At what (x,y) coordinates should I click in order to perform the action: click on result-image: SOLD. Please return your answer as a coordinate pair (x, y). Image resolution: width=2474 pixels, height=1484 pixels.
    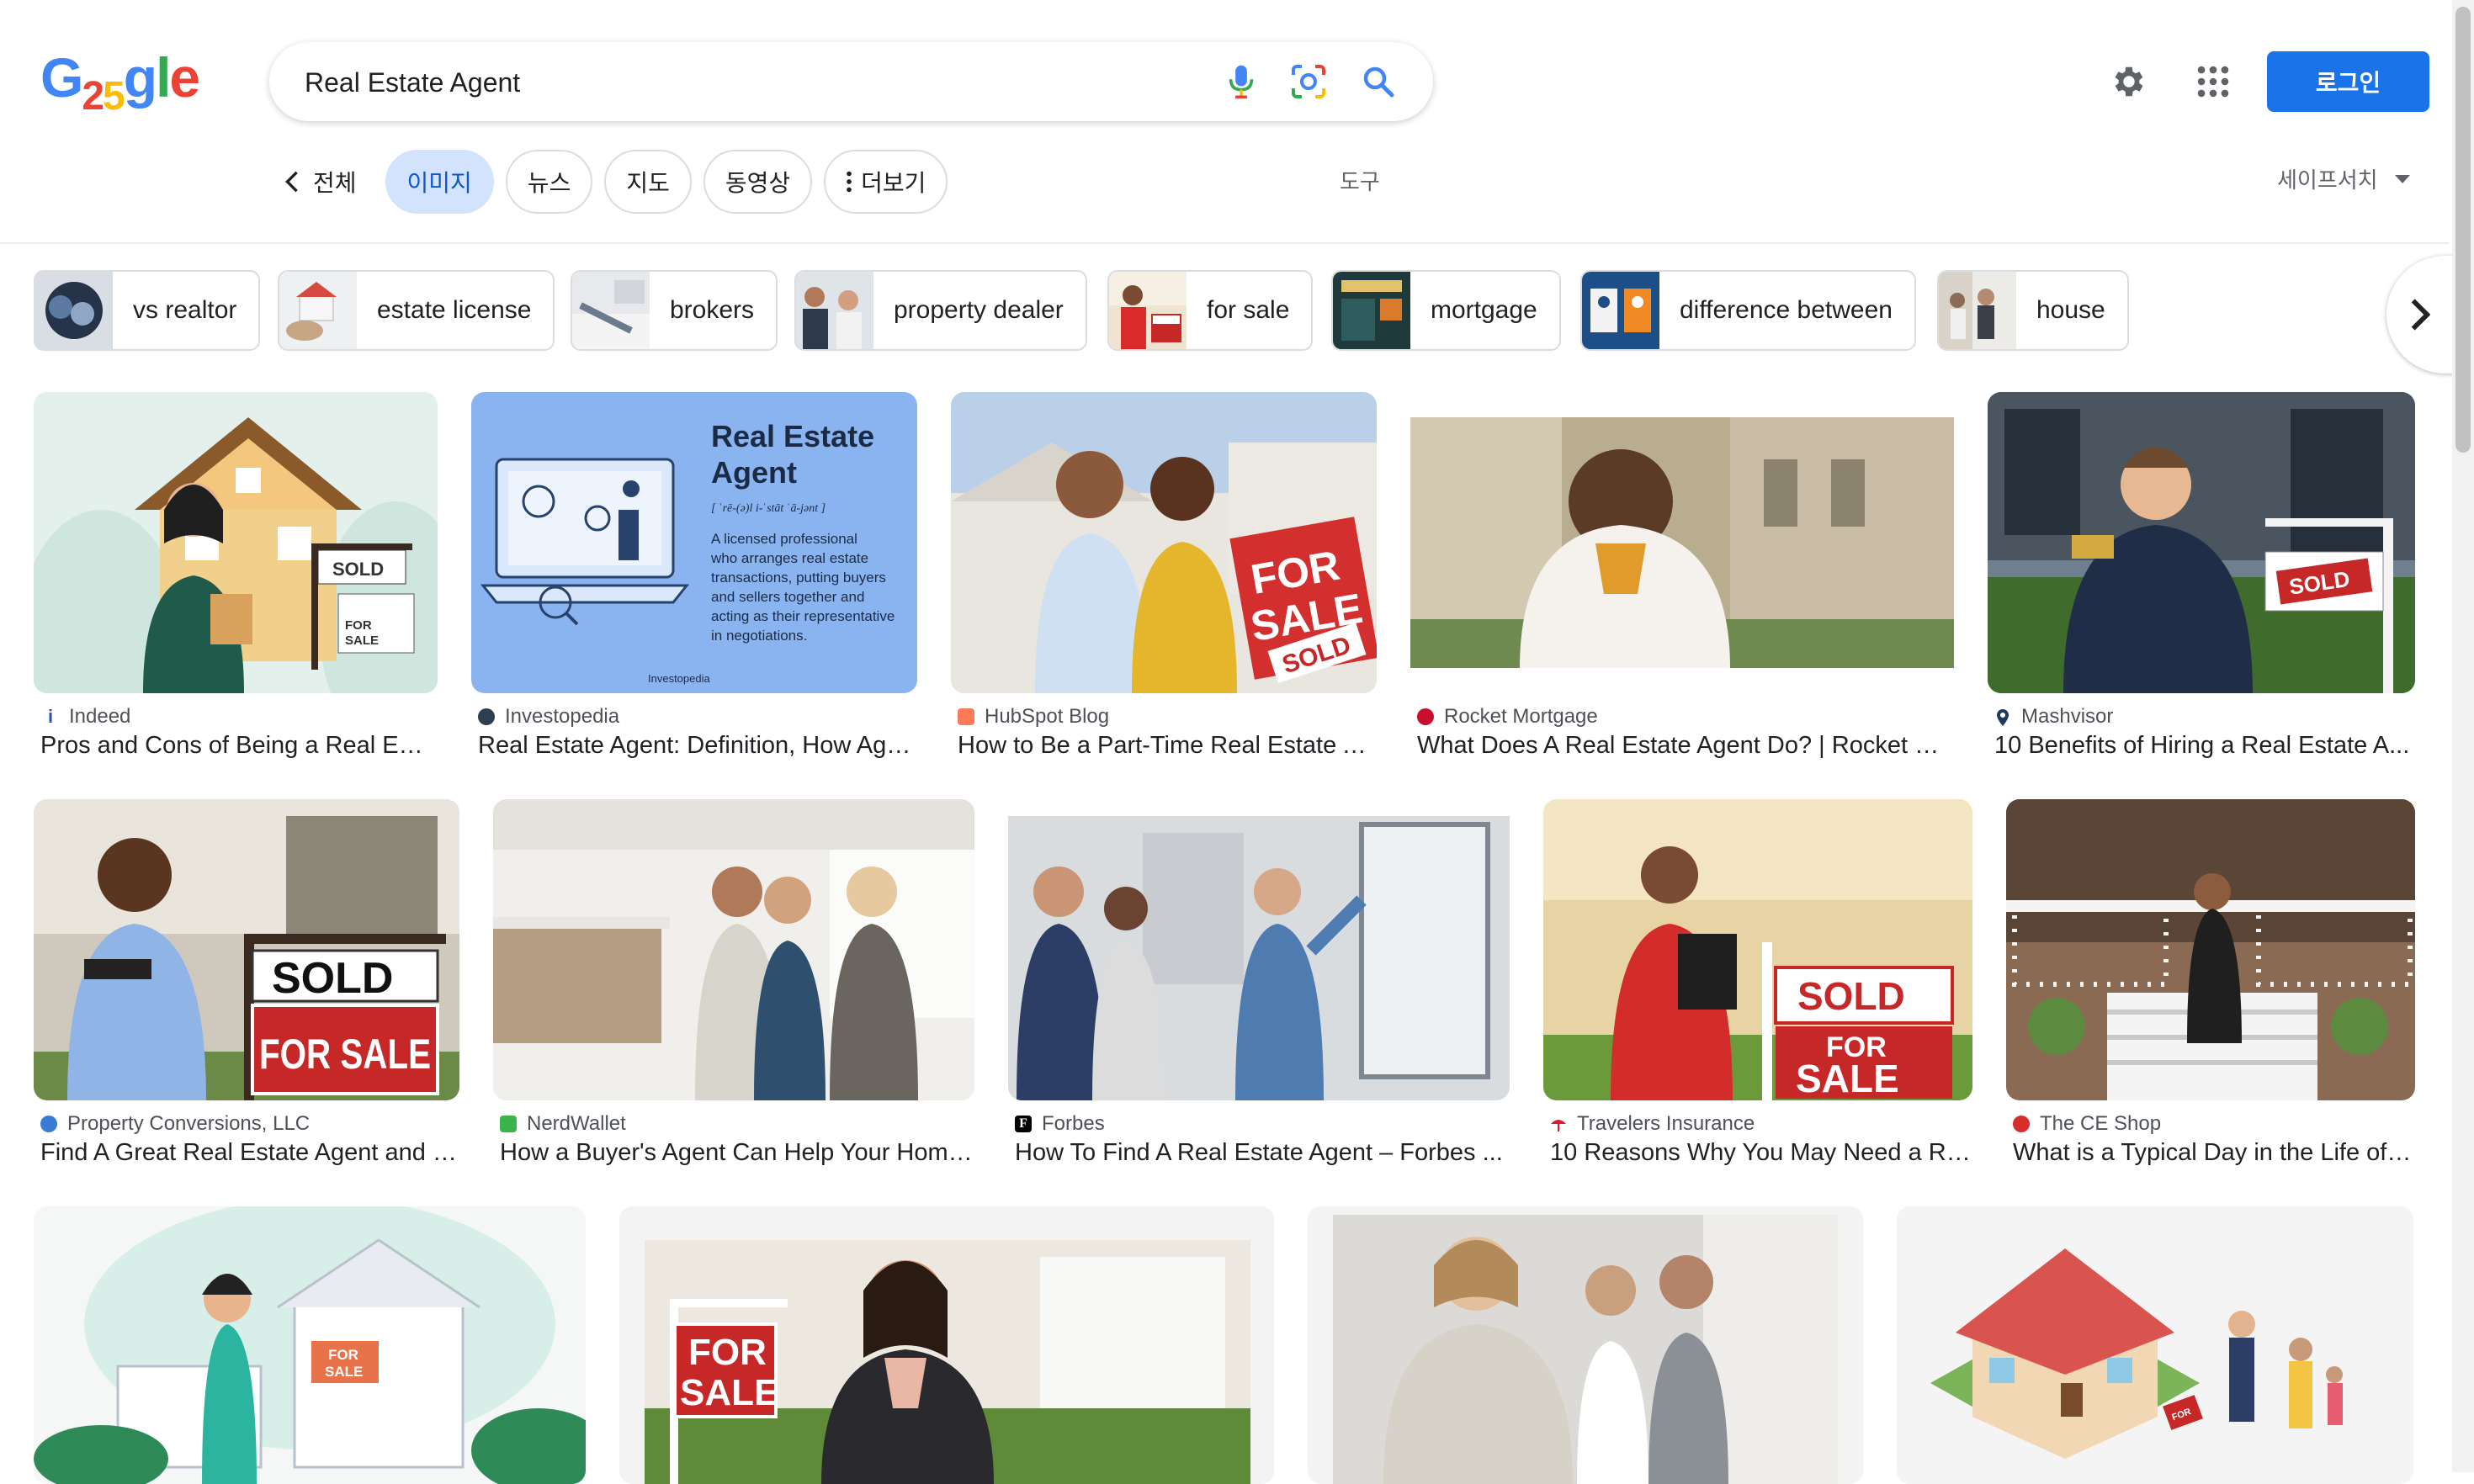
    Looking at the image, I should click on (2201, 542).